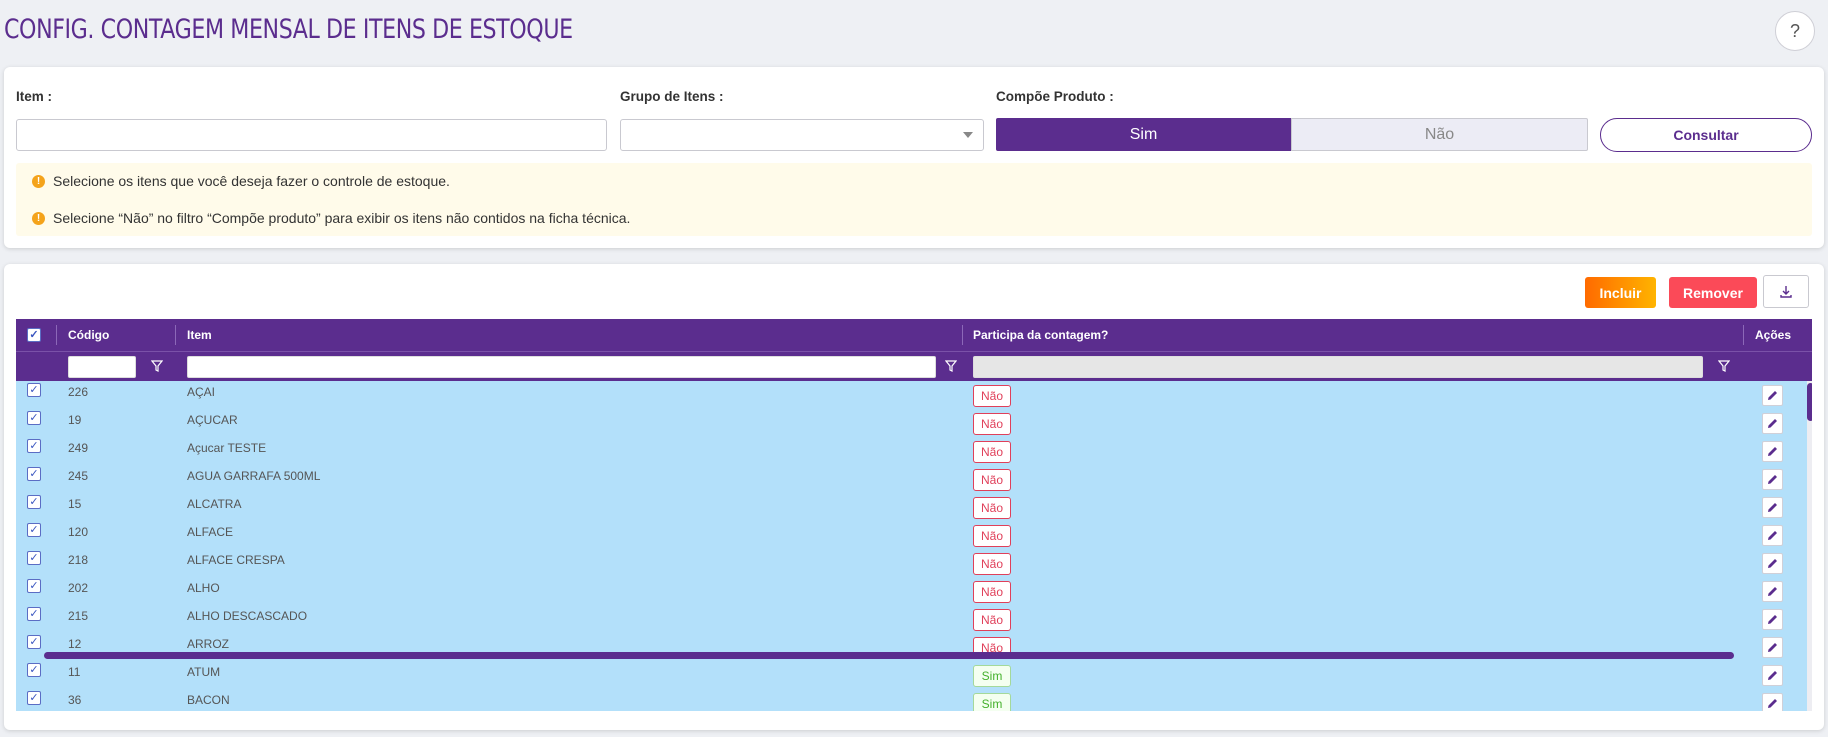  What do you see at coordinates (75, 504) in the screenshot?
I see `cell-code: 15` at bounding box center [75, 504].